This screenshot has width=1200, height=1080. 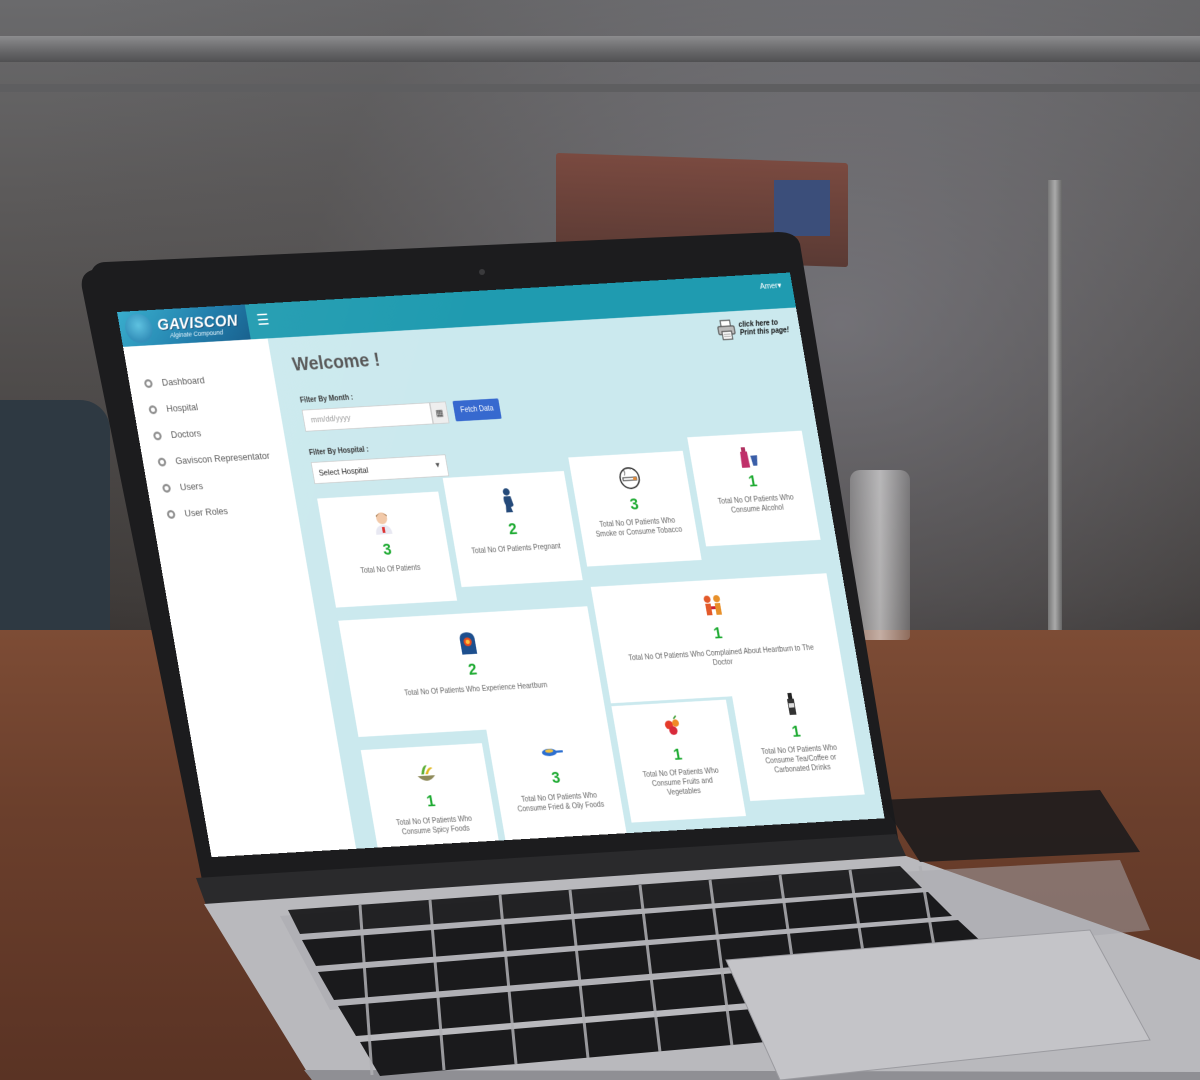 I want to click on stat-value: 2, so click(x=512, y=529).